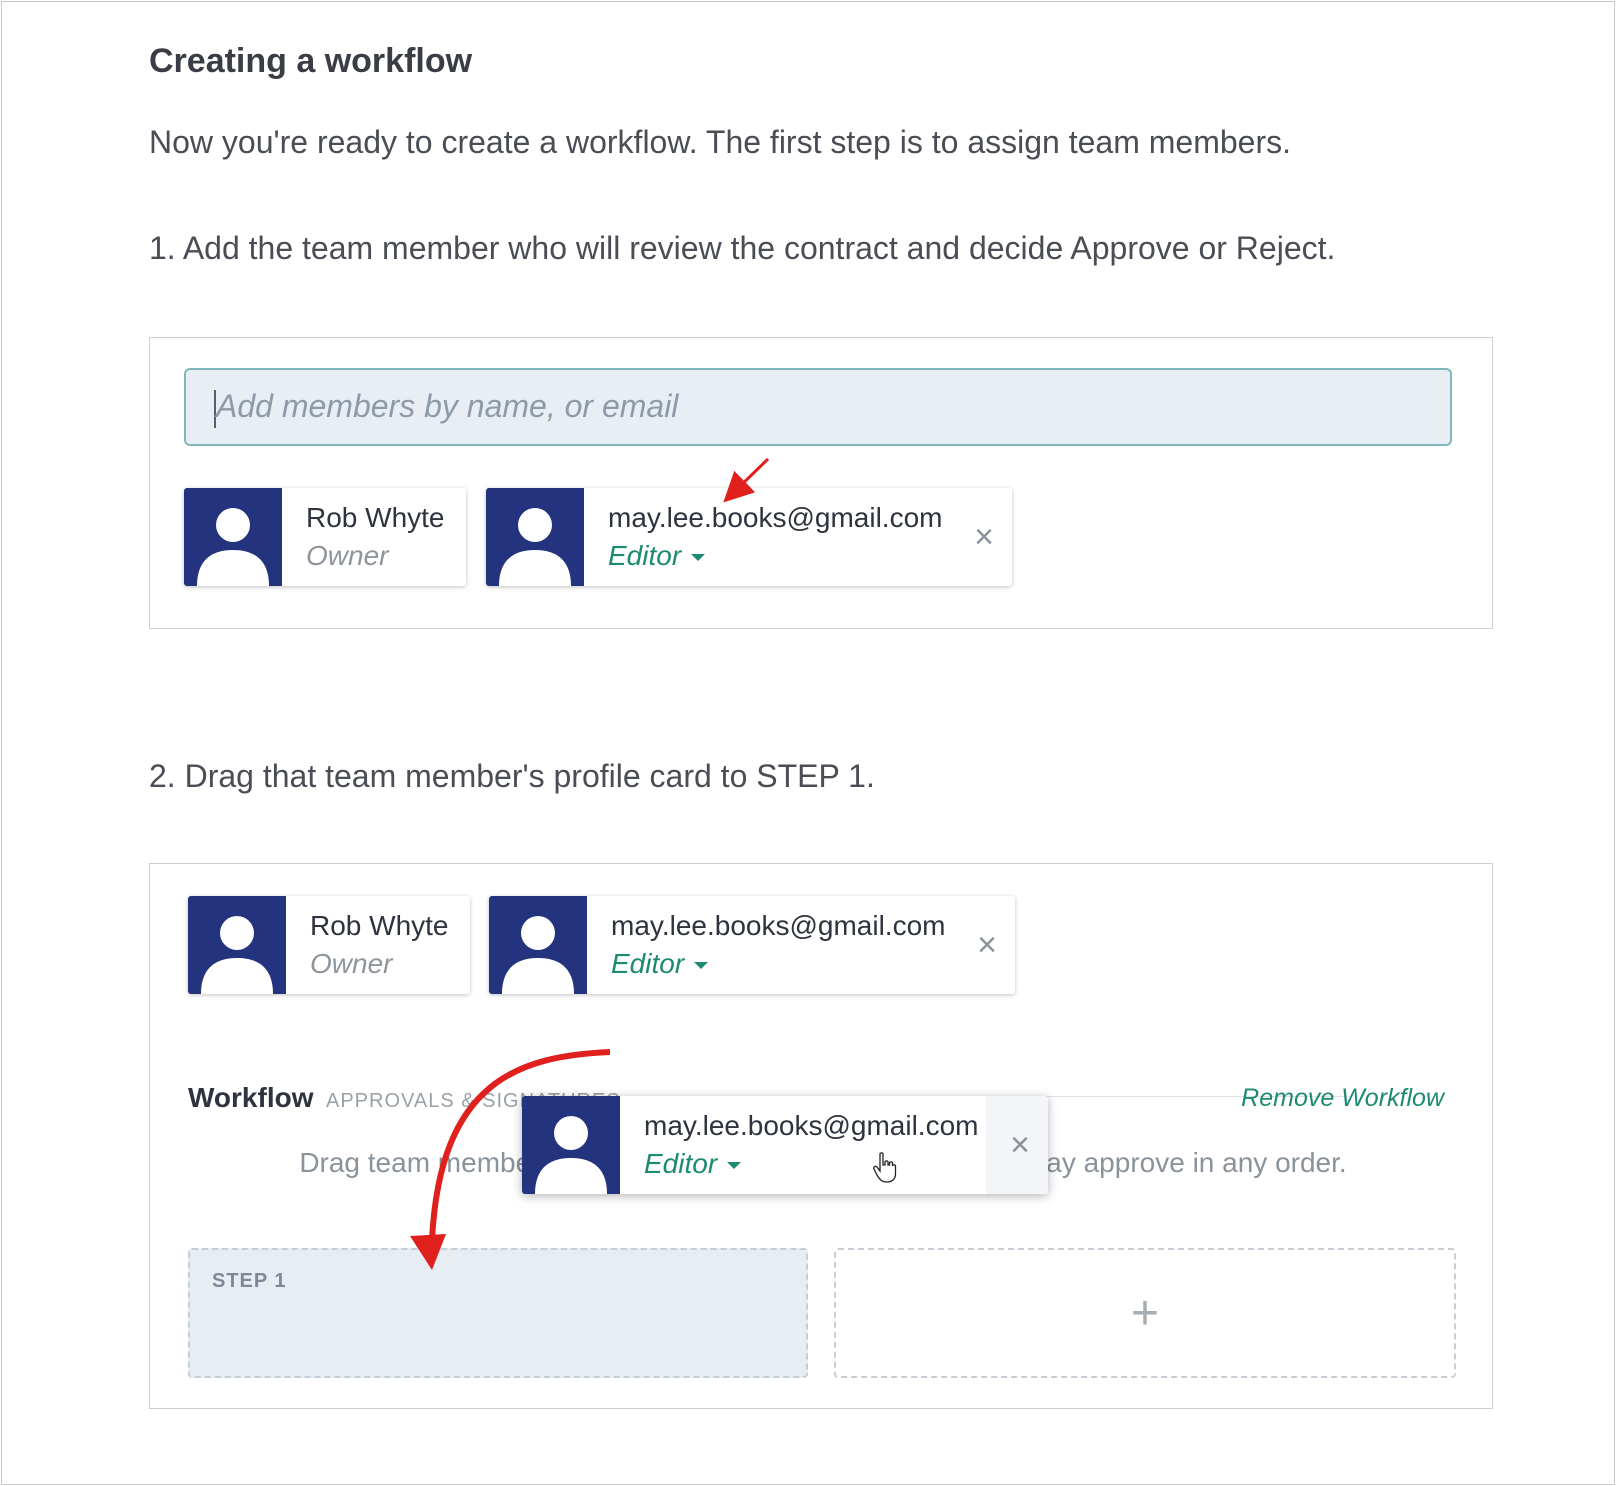  I want to click on remove-workflow-link: Remove Workflow, so click(1342, 1098).